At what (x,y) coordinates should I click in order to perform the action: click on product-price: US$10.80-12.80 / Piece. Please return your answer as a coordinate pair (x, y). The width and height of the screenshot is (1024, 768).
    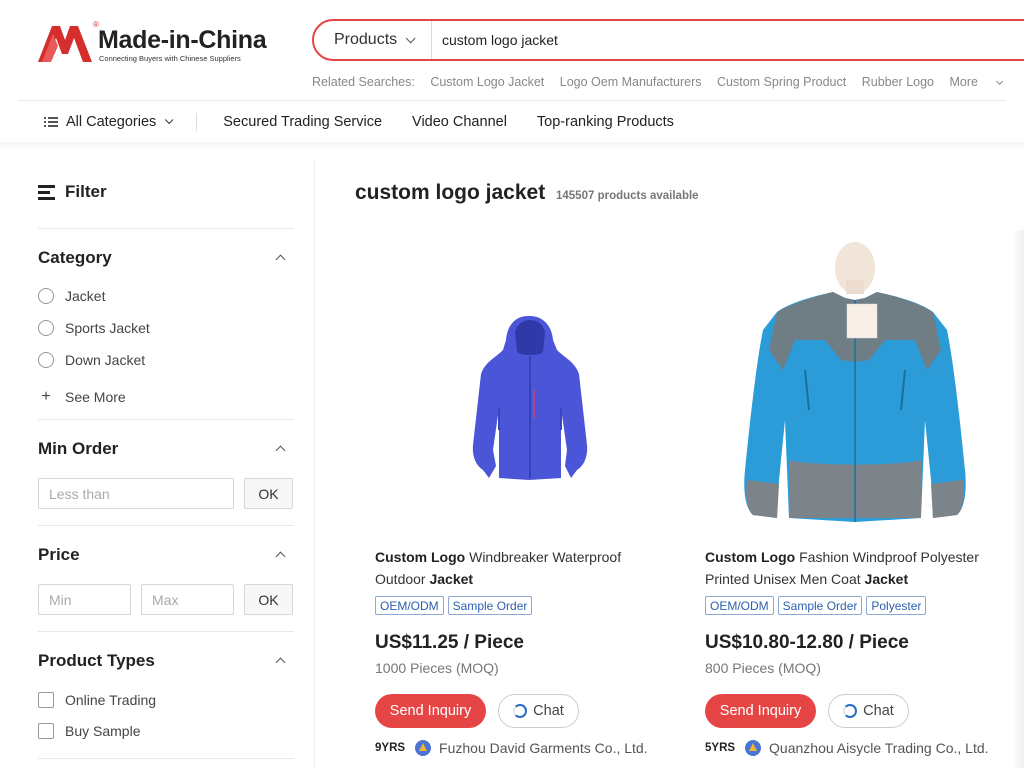
    Looking at the image, I should click on (807, 642).